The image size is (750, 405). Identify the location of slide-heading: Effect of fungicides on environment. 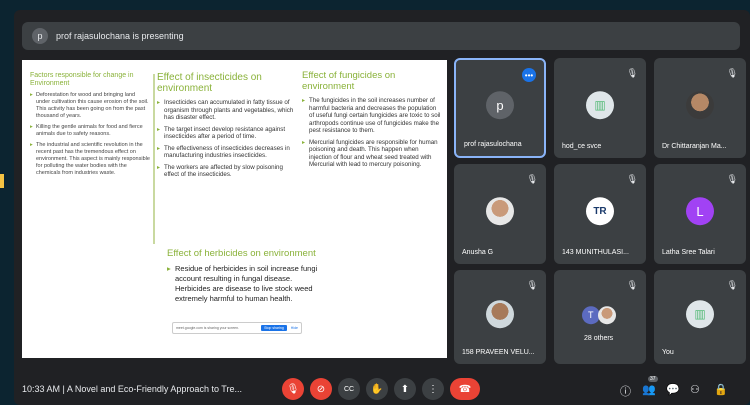
(349, 81).